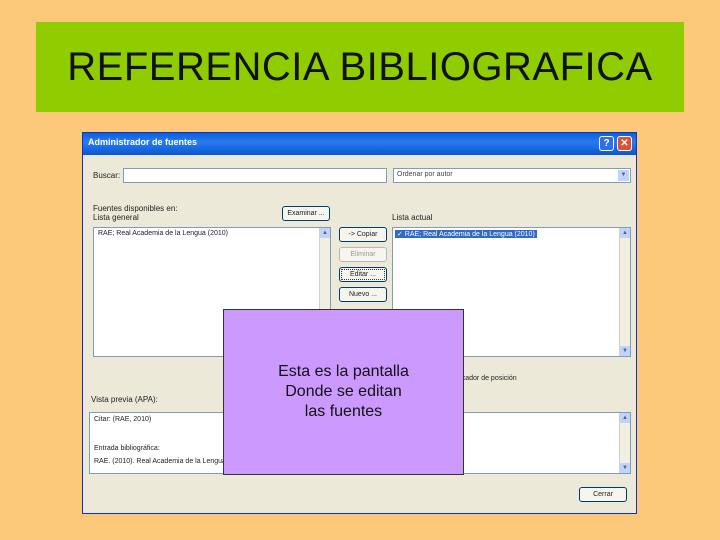 Image resolution: width=720 pixels, height=540 pixels. What do you see at coordinates (363, 234) in the screenshot?
I see `copy-button: -> Copiar` at bounding box center [363, 234].